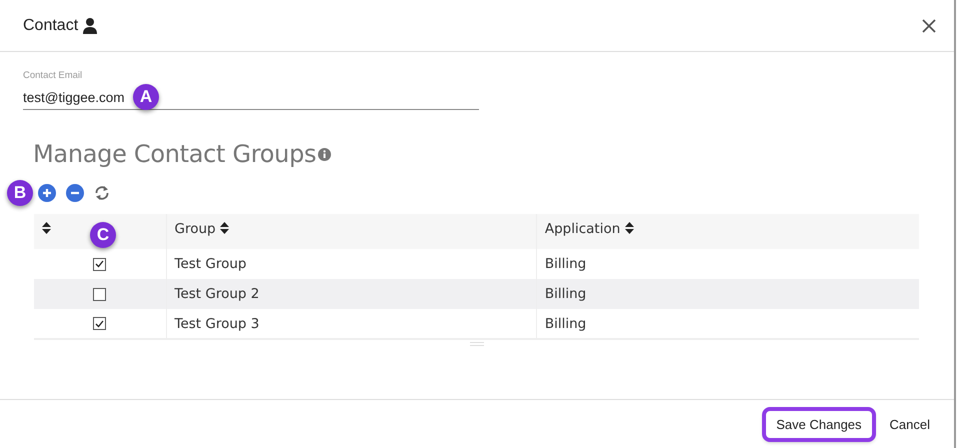 This screenshot has height=448, width=960. What do you see at coordinates (146, 97) in the screenshot?
I see `callout-badge: A` at bounding box center [146, 97].